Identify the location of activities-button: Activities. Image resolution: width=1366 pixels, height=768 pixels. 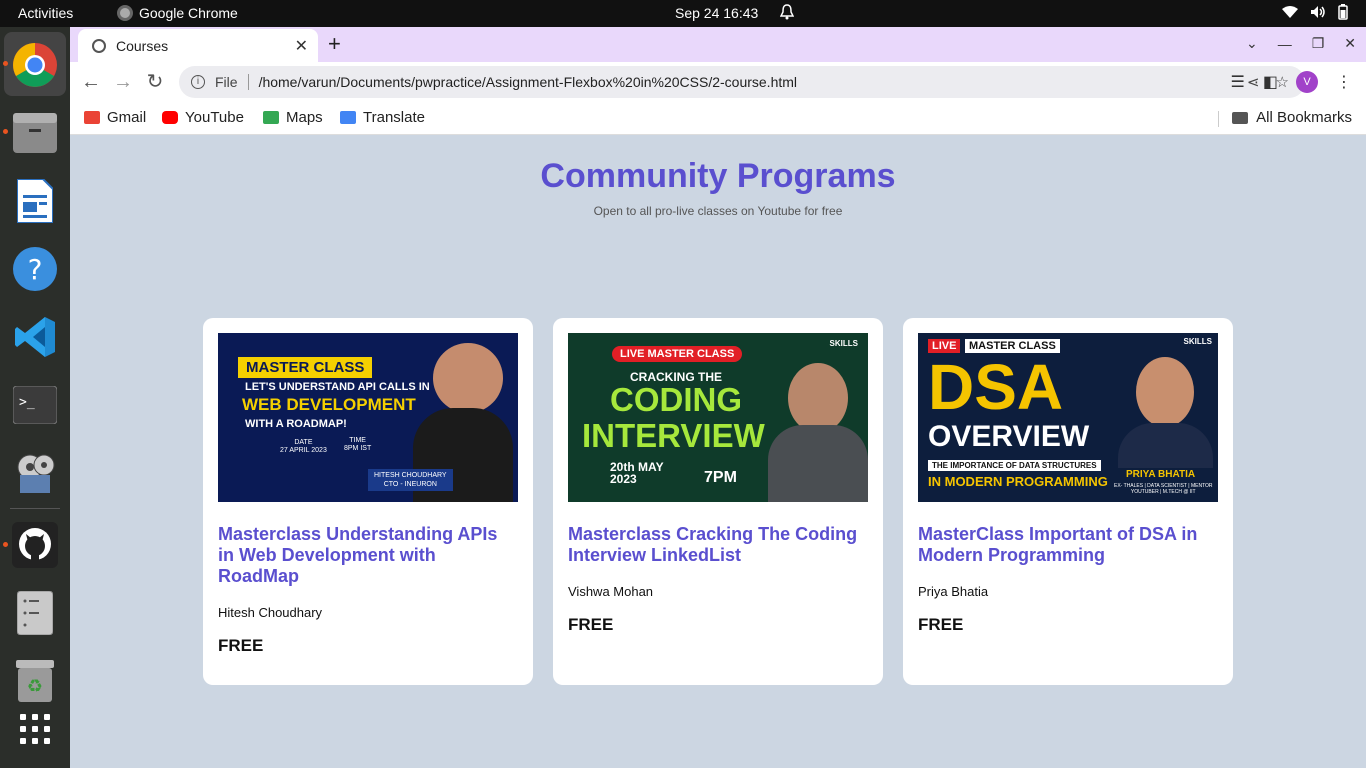
(45, 13).